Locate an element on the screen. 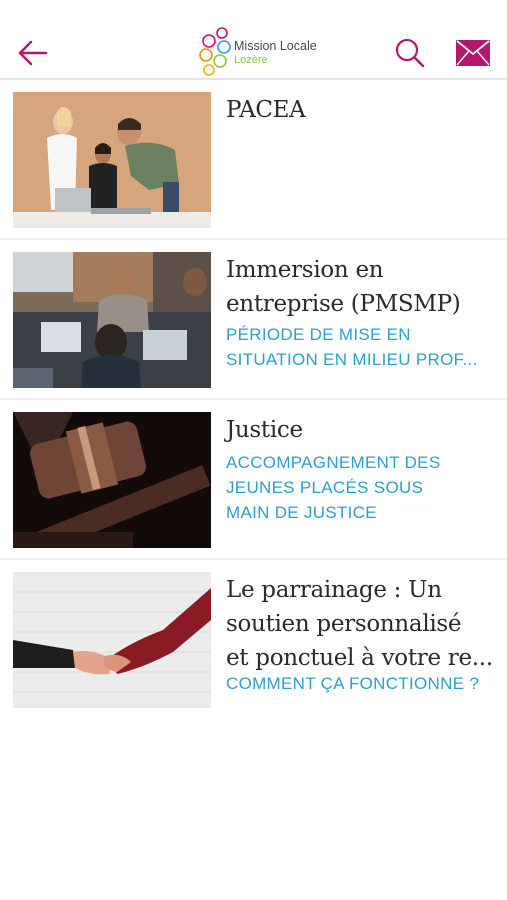  search-icon is located at coordinates (410, 53).